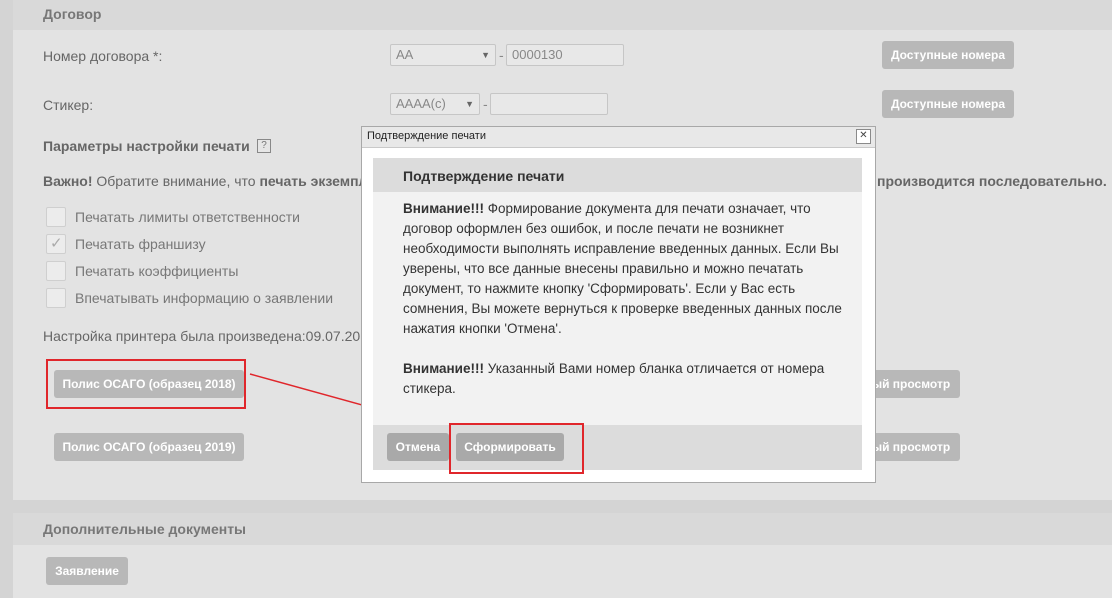 The image size is (1112, 598). I want to click on sticker-series-select: AAAA(c) ▼, so click(435, 104).